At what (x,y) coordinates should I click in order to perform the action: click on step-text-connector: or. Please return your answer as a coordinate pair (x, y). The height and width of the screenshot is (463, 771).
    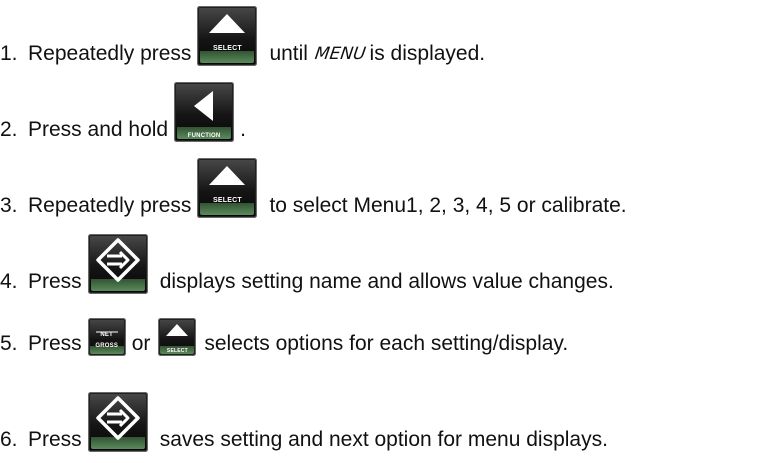
    Looking at the image, I should click on (141, 343).